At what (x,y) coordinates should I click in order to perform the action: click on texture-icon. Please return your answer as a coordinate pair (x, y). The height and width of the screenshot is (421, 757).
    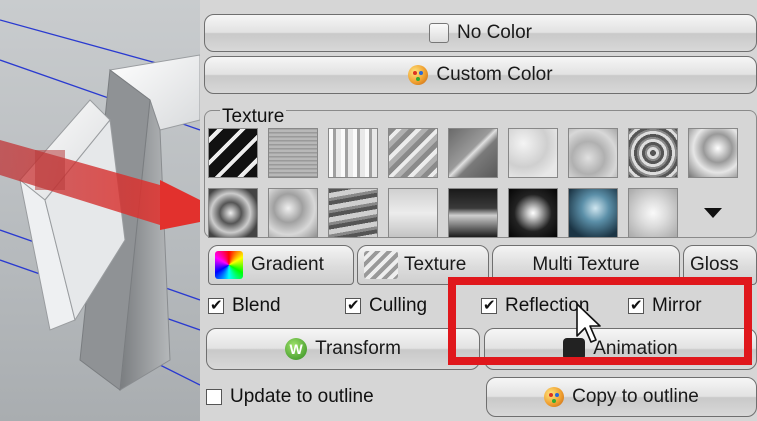
    Looking at the image, I should click on (381, 265).